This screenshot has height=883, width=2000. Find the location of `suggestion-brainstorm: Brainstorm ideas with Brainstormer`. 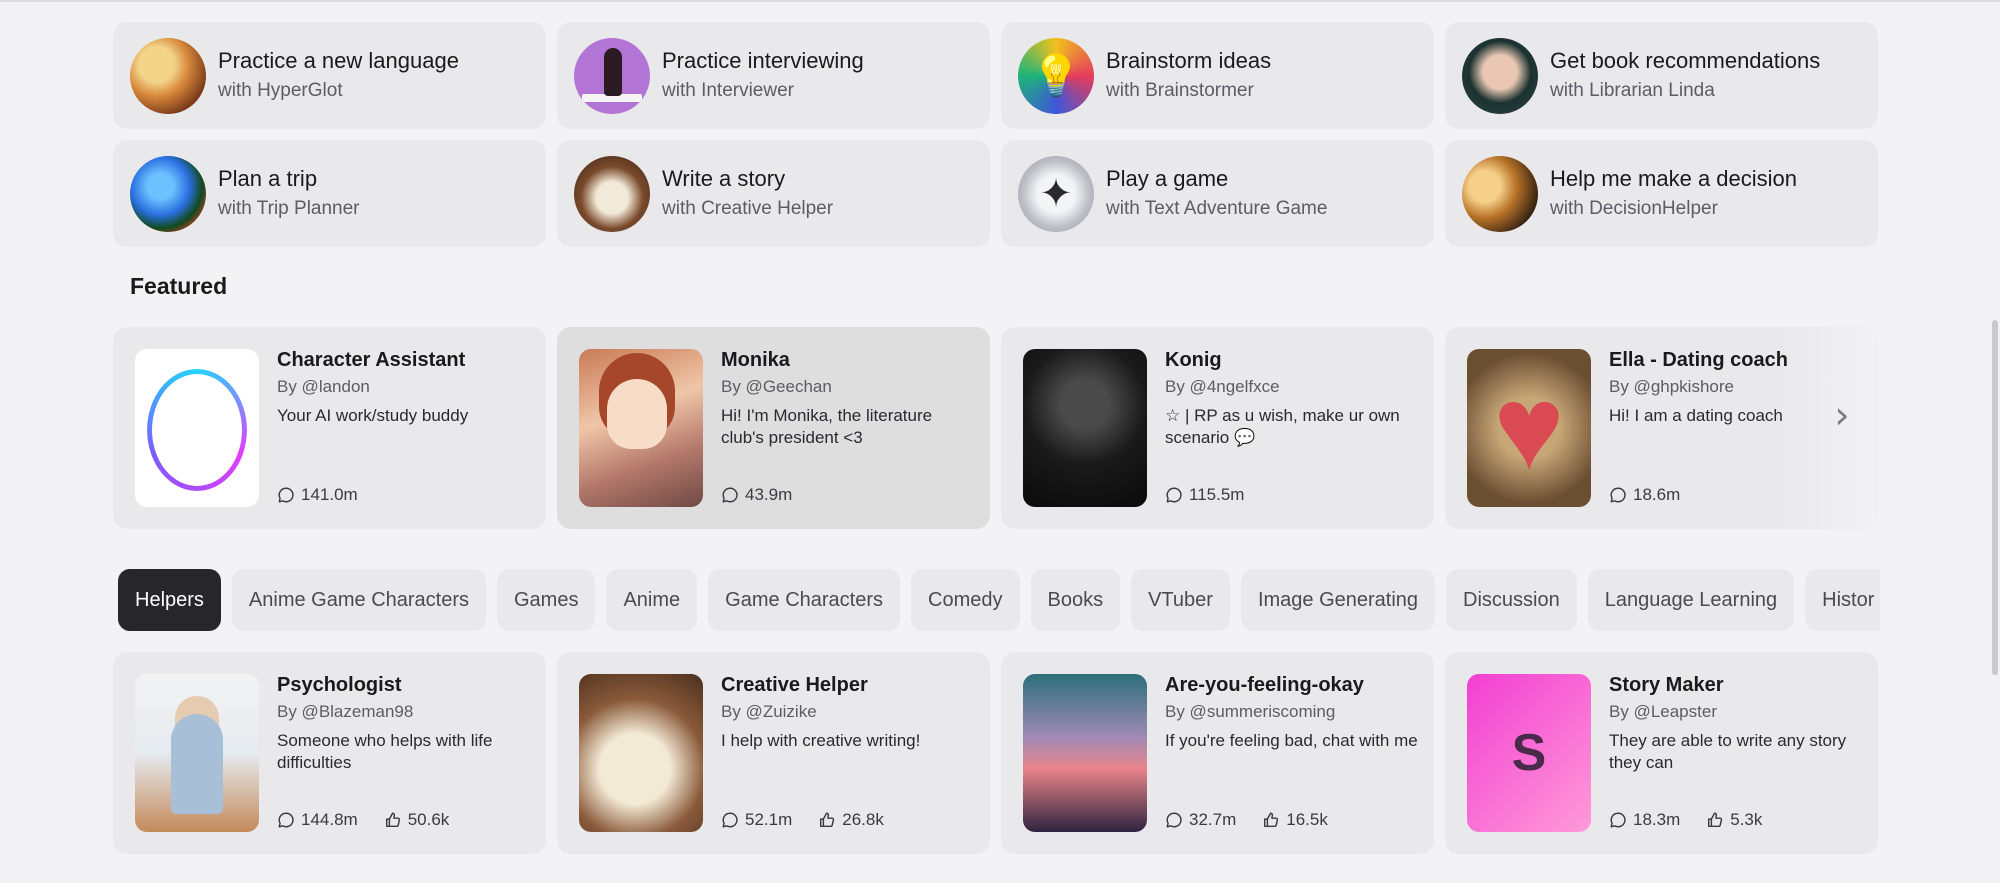

suggestion-brainstorm: Brainstorm ideas with Brainstormer is located at coordinates (1217, 75).